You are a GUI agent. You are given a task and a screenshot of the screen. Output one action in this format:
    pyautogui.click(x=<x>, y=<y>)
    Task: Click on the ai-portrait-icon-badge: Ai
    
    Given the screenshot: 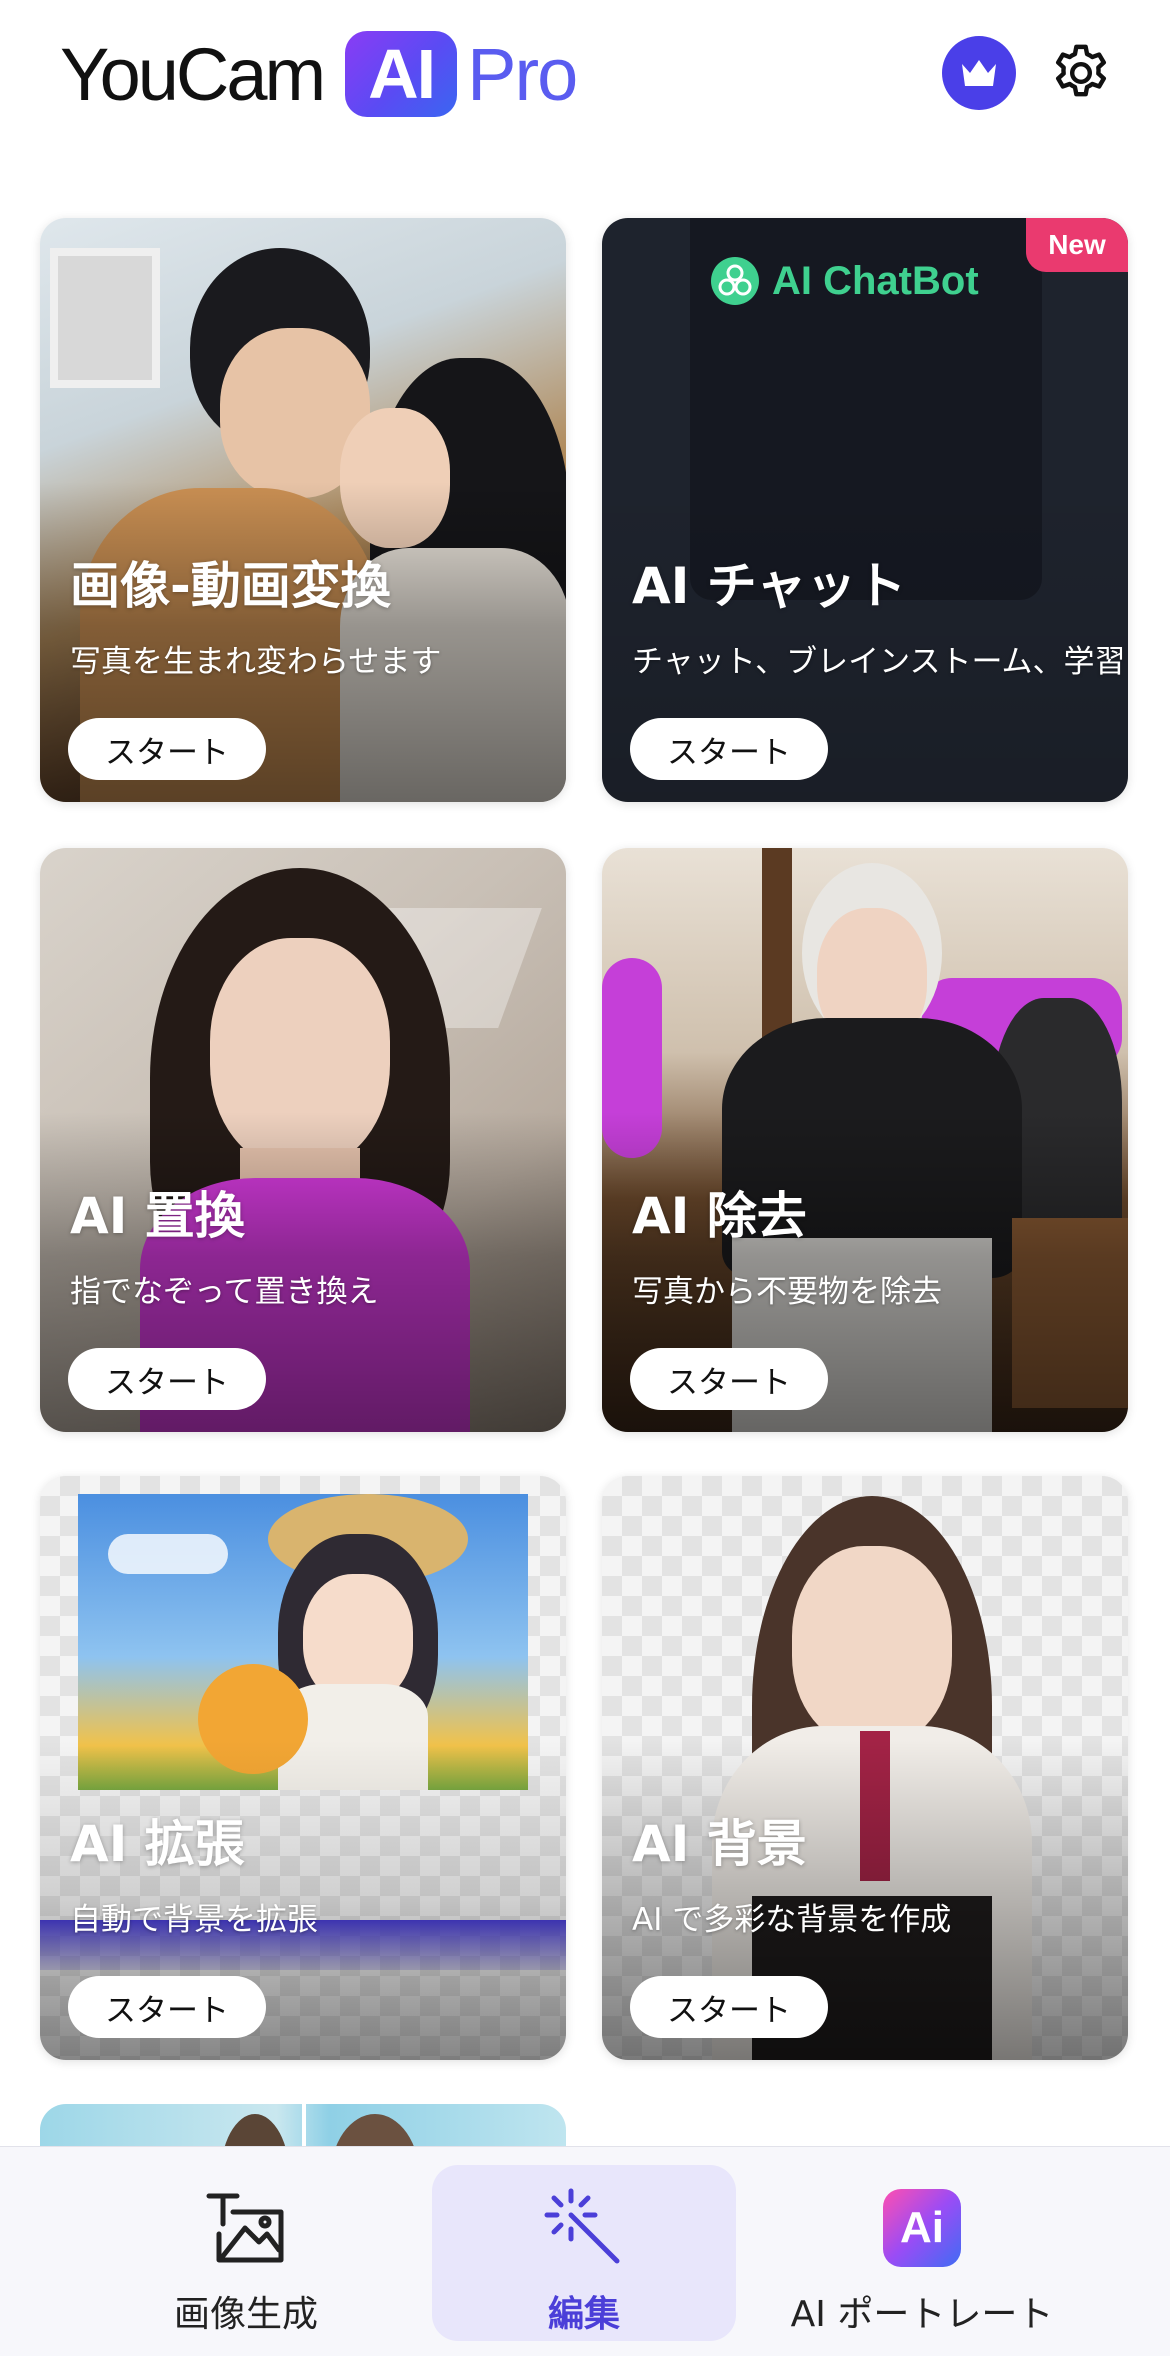 What is the action you would take?
    pyautogui.click(x=922, y=2228)
    